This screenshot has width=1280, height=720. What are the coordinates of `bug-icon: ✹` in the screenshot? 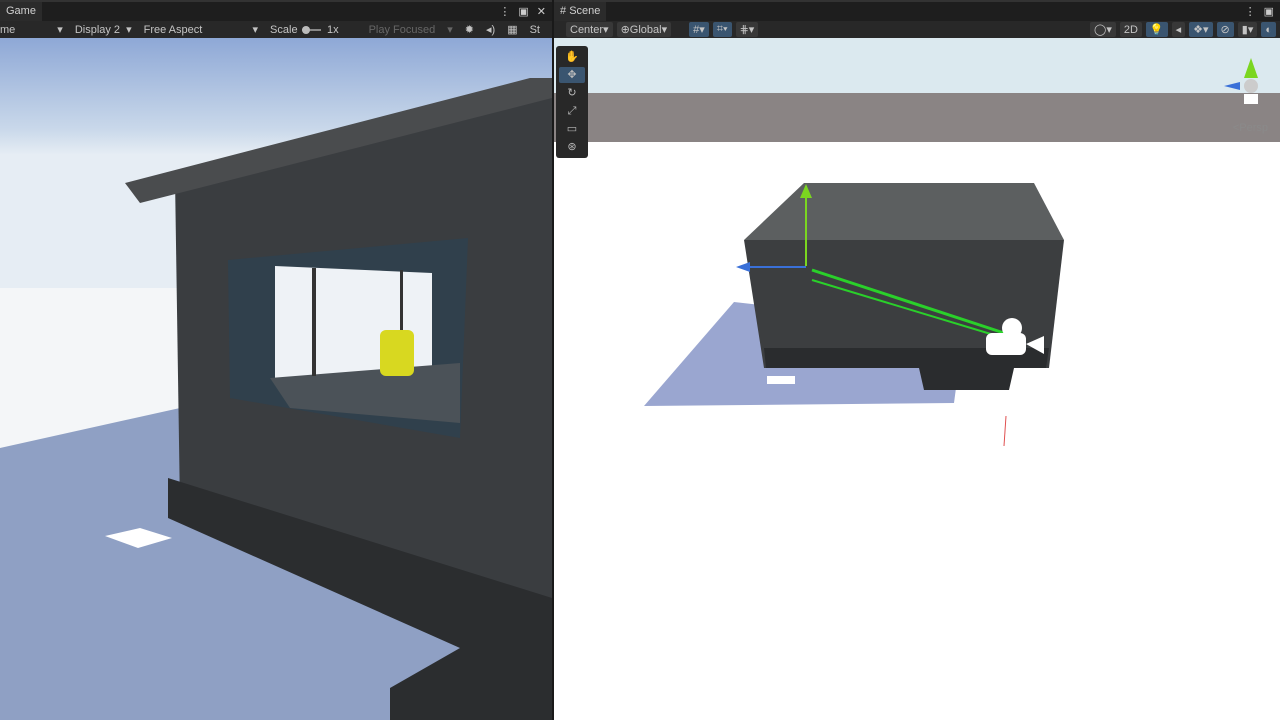 It's located at (469, 29).